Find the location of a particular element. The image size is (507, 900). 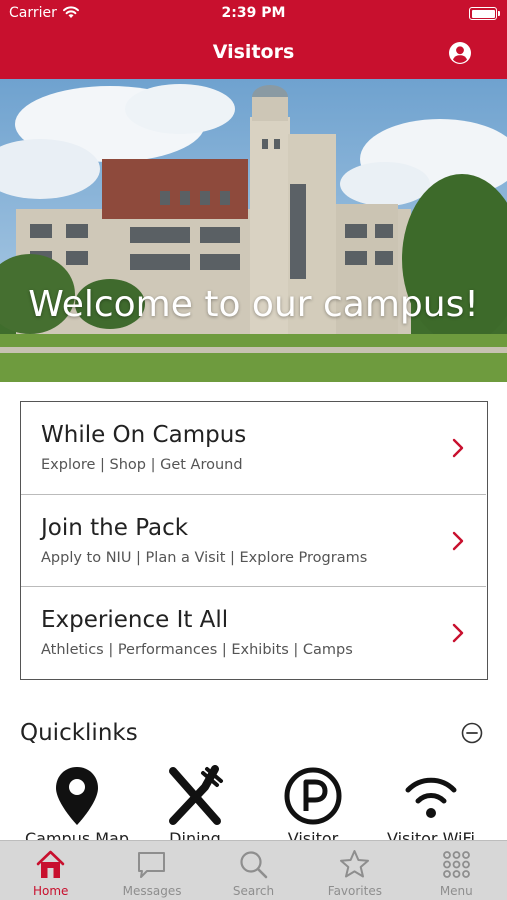

page-title: Visitors is located at coordinates (253, 52).